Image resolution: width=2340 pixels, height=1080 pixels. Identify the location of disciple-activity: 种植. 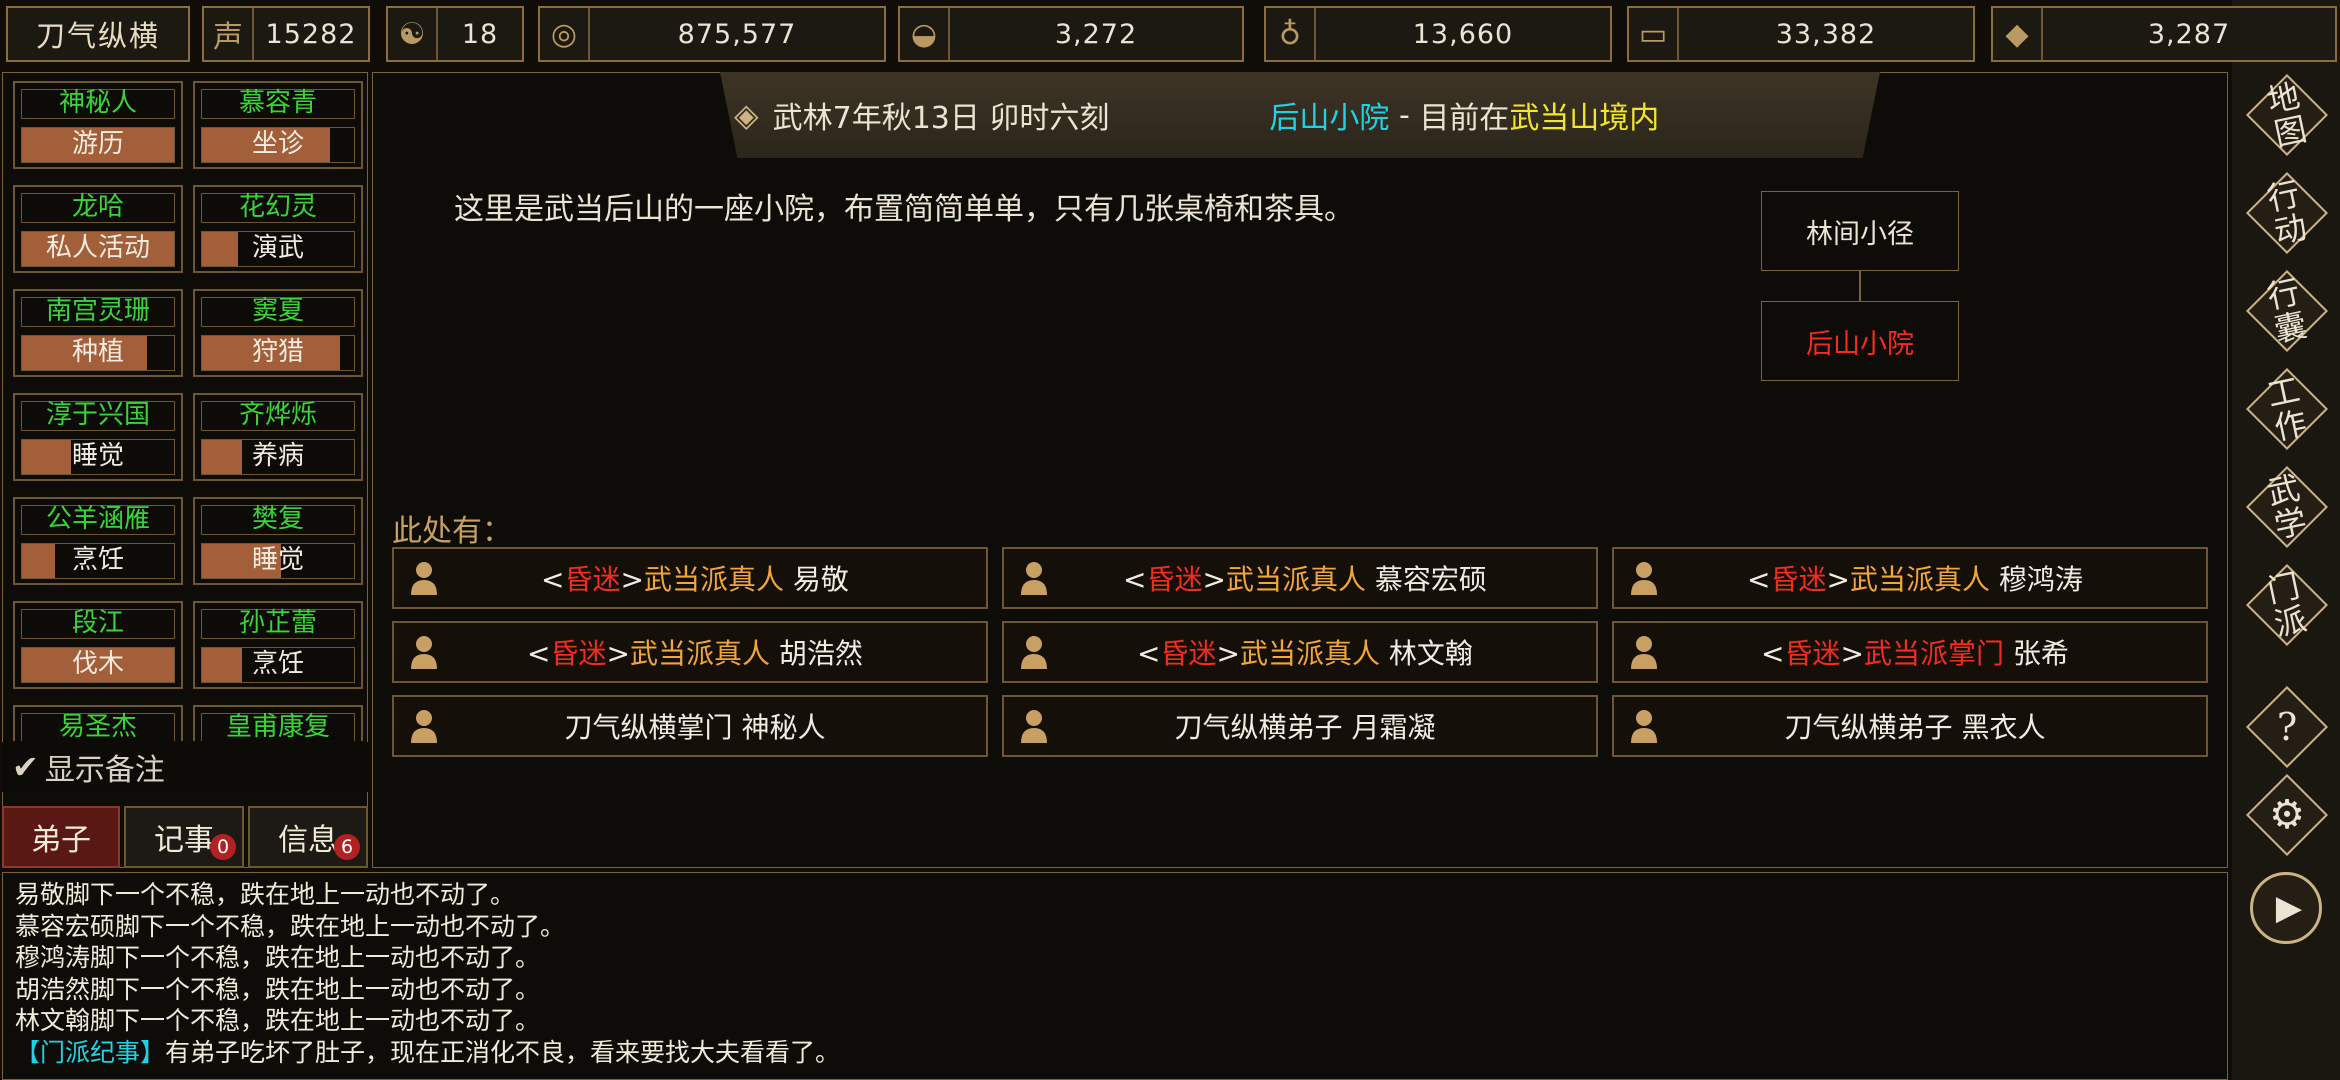
(97, 352).